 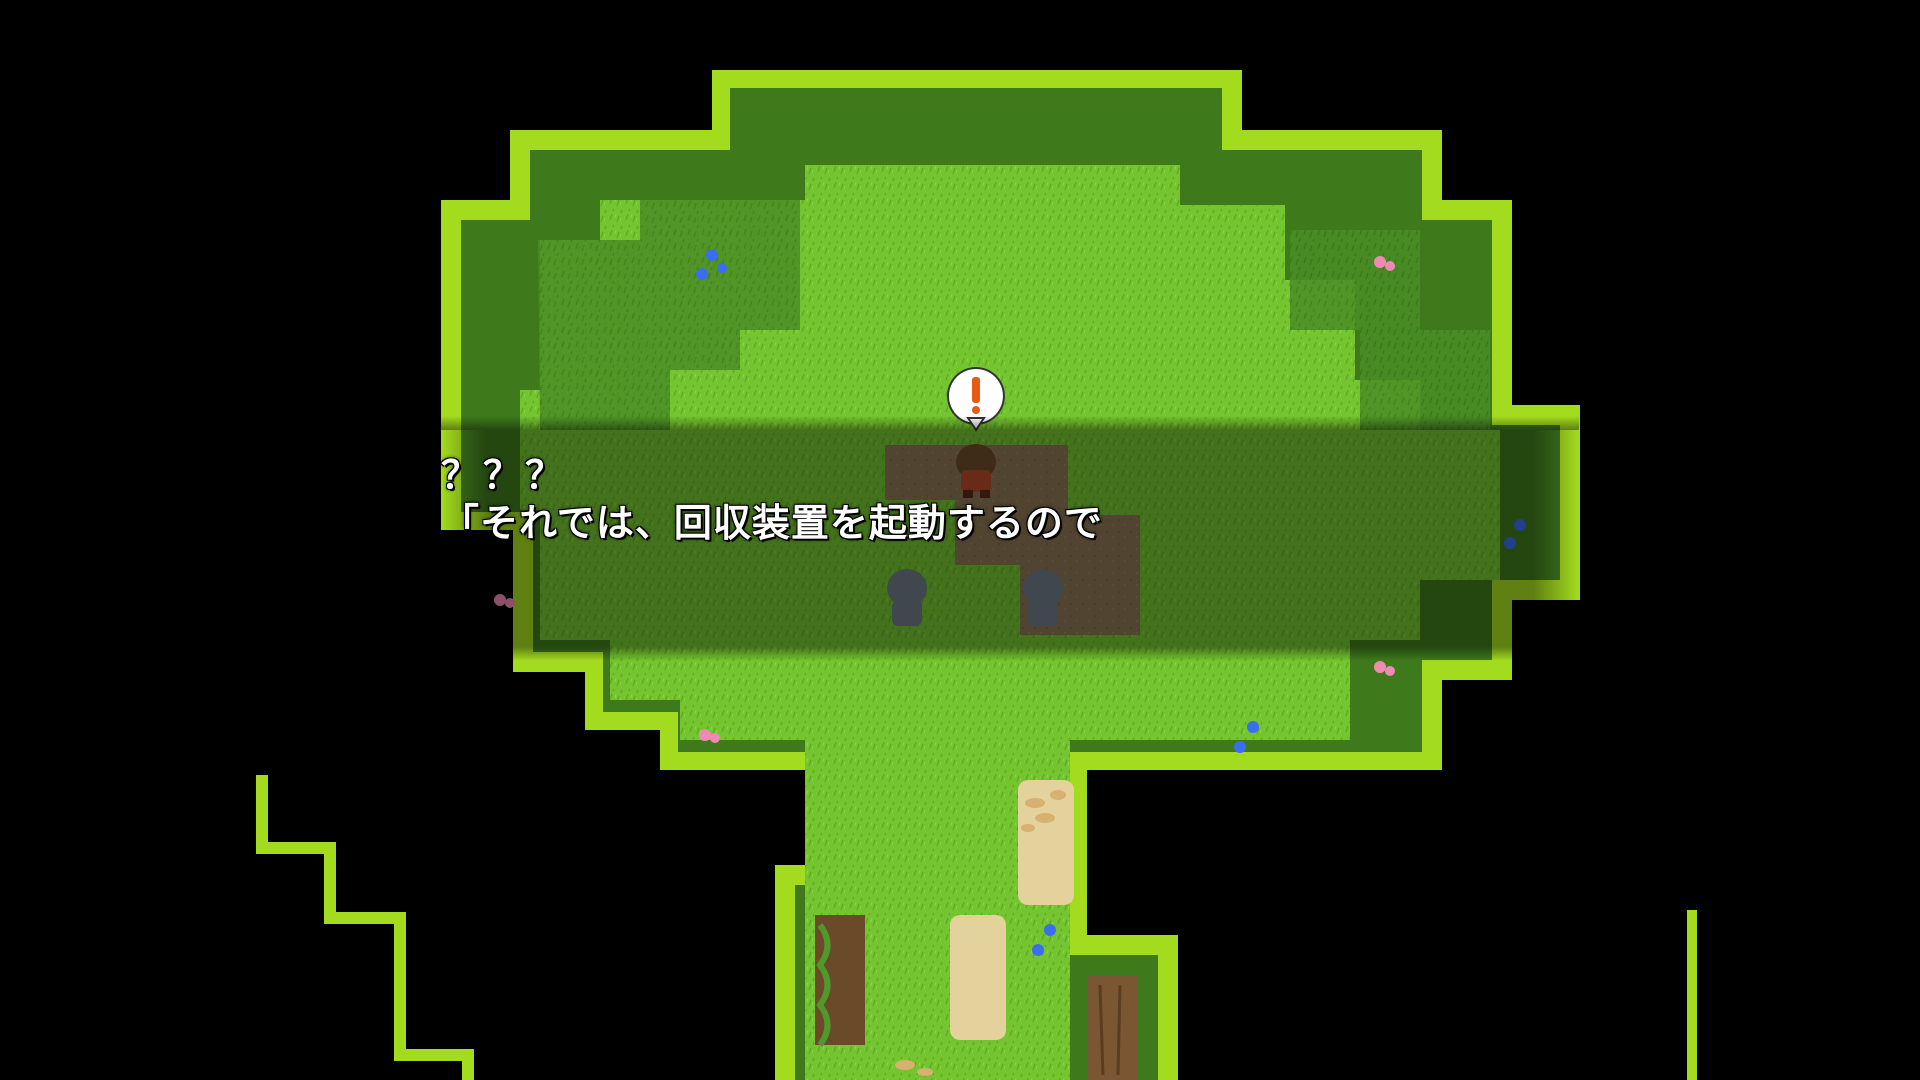 What do you see at coordinates (1692, 995) in the screenshot?
I see `cliff-edge-right` at bounding box center [1692, 995].